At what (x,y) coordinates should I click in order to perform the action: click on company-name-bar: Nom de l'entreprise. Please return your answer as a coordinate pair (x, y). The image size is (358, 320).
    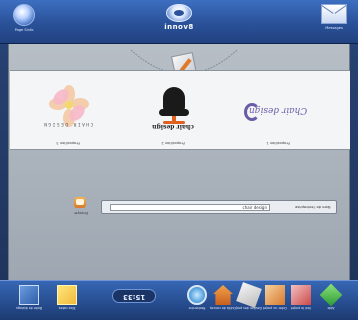
    Looking at the image, I should click on (219, 207).